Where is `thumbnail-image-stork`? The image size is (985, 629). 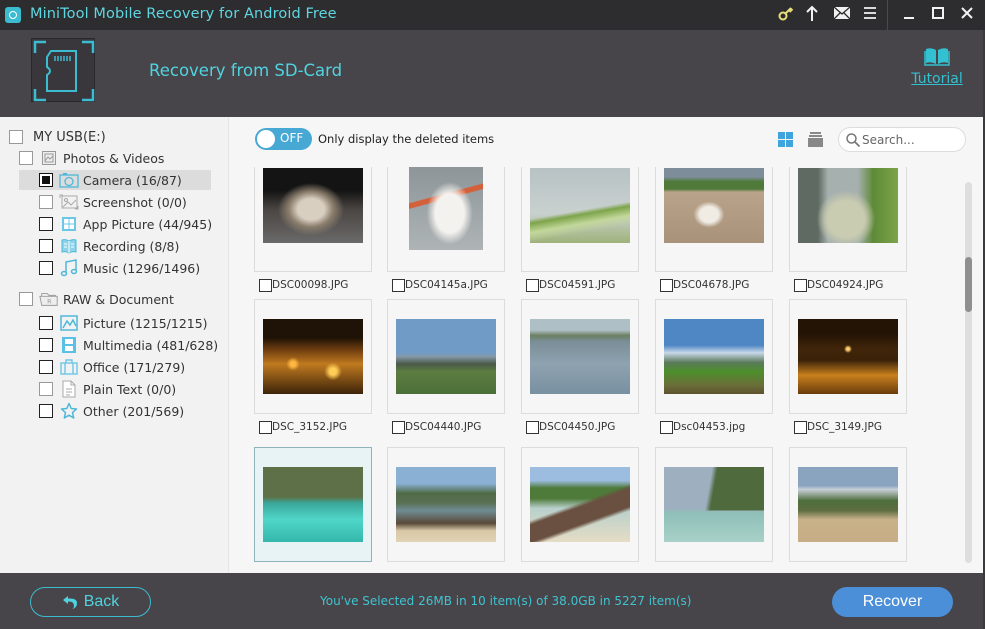 thumbnail-image-stork is located at coordinates (446, 208).